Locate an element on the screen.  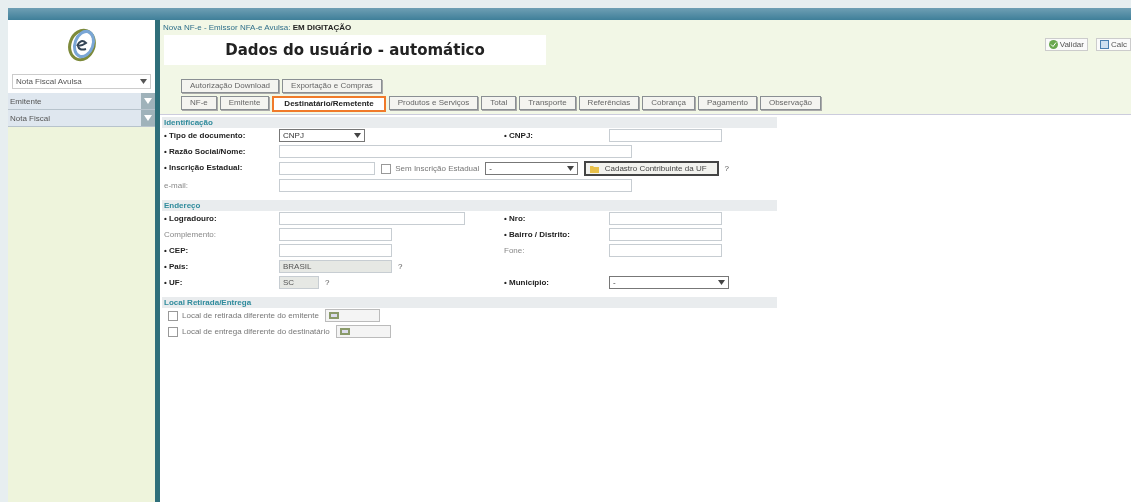
field-label: • UF: is located at coordinates (173, 283).